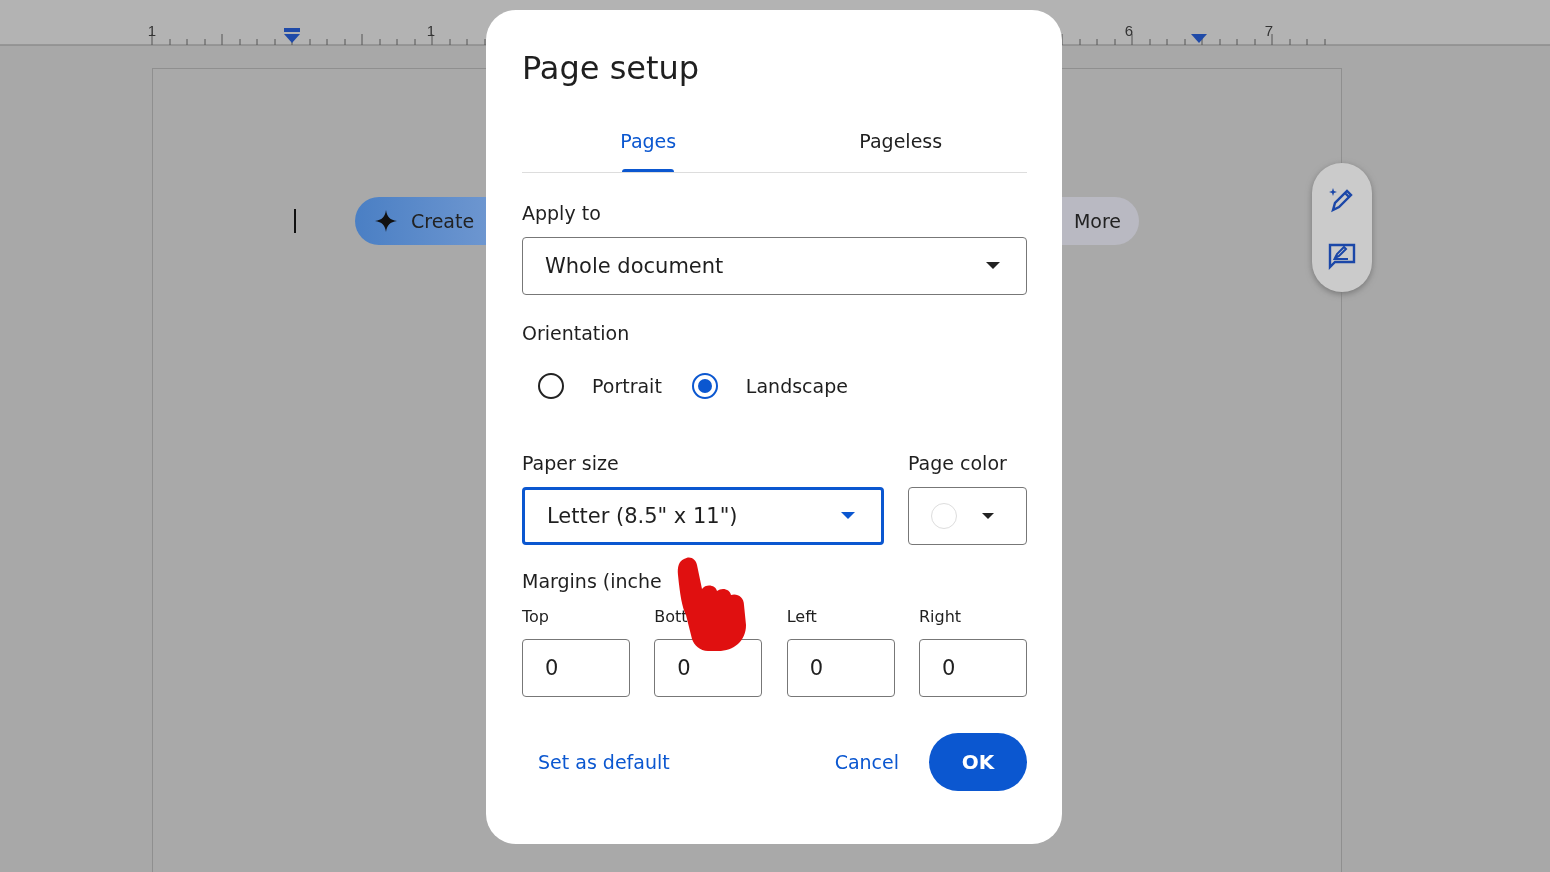 The height and width of the screenshot is (872, 1550). What do you see at coordinates (978, 762) in the screenshot?
I see `ok-button: OK` at bounding box center [978, 762].